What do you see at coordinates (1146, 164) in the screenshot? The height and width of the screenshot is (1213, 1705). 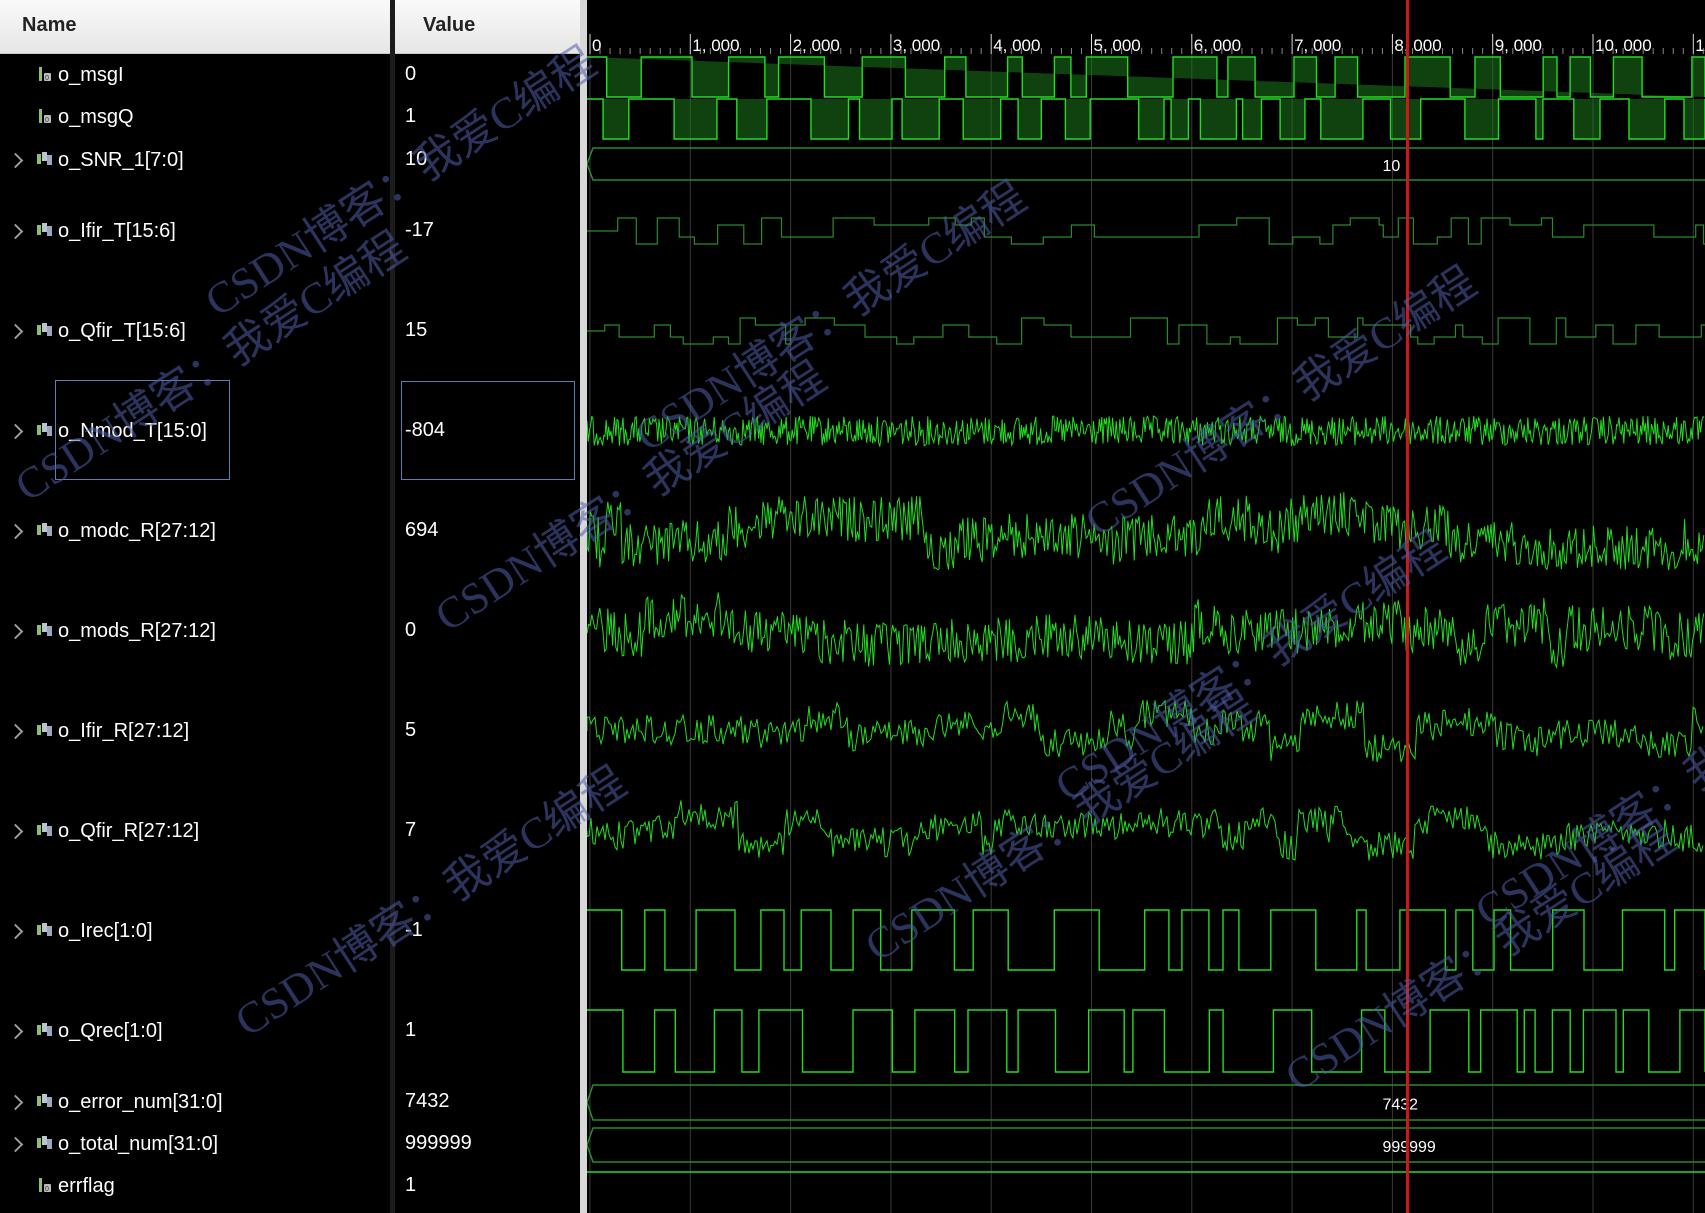 I see `o_SNR-wave` at bounding box center [1146, 164].